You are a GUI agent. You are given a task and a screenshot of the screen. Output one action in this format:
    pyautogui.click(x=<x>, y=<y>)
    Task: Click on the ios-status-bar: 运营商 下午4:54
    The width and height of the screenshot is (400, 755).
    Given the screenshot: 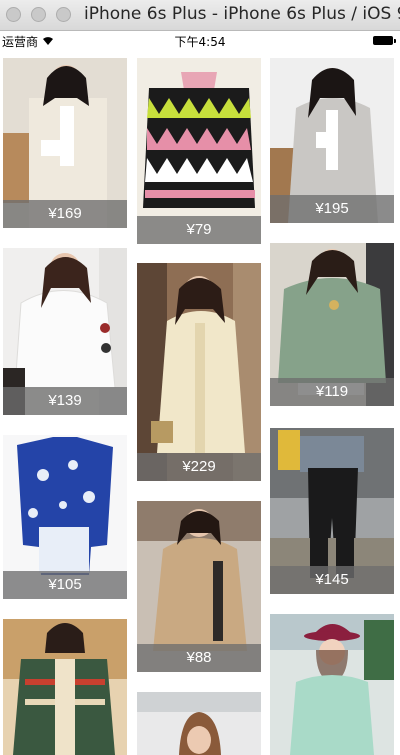 What is the action you would take?
    pyautogui.click(x=200, y=40)
    